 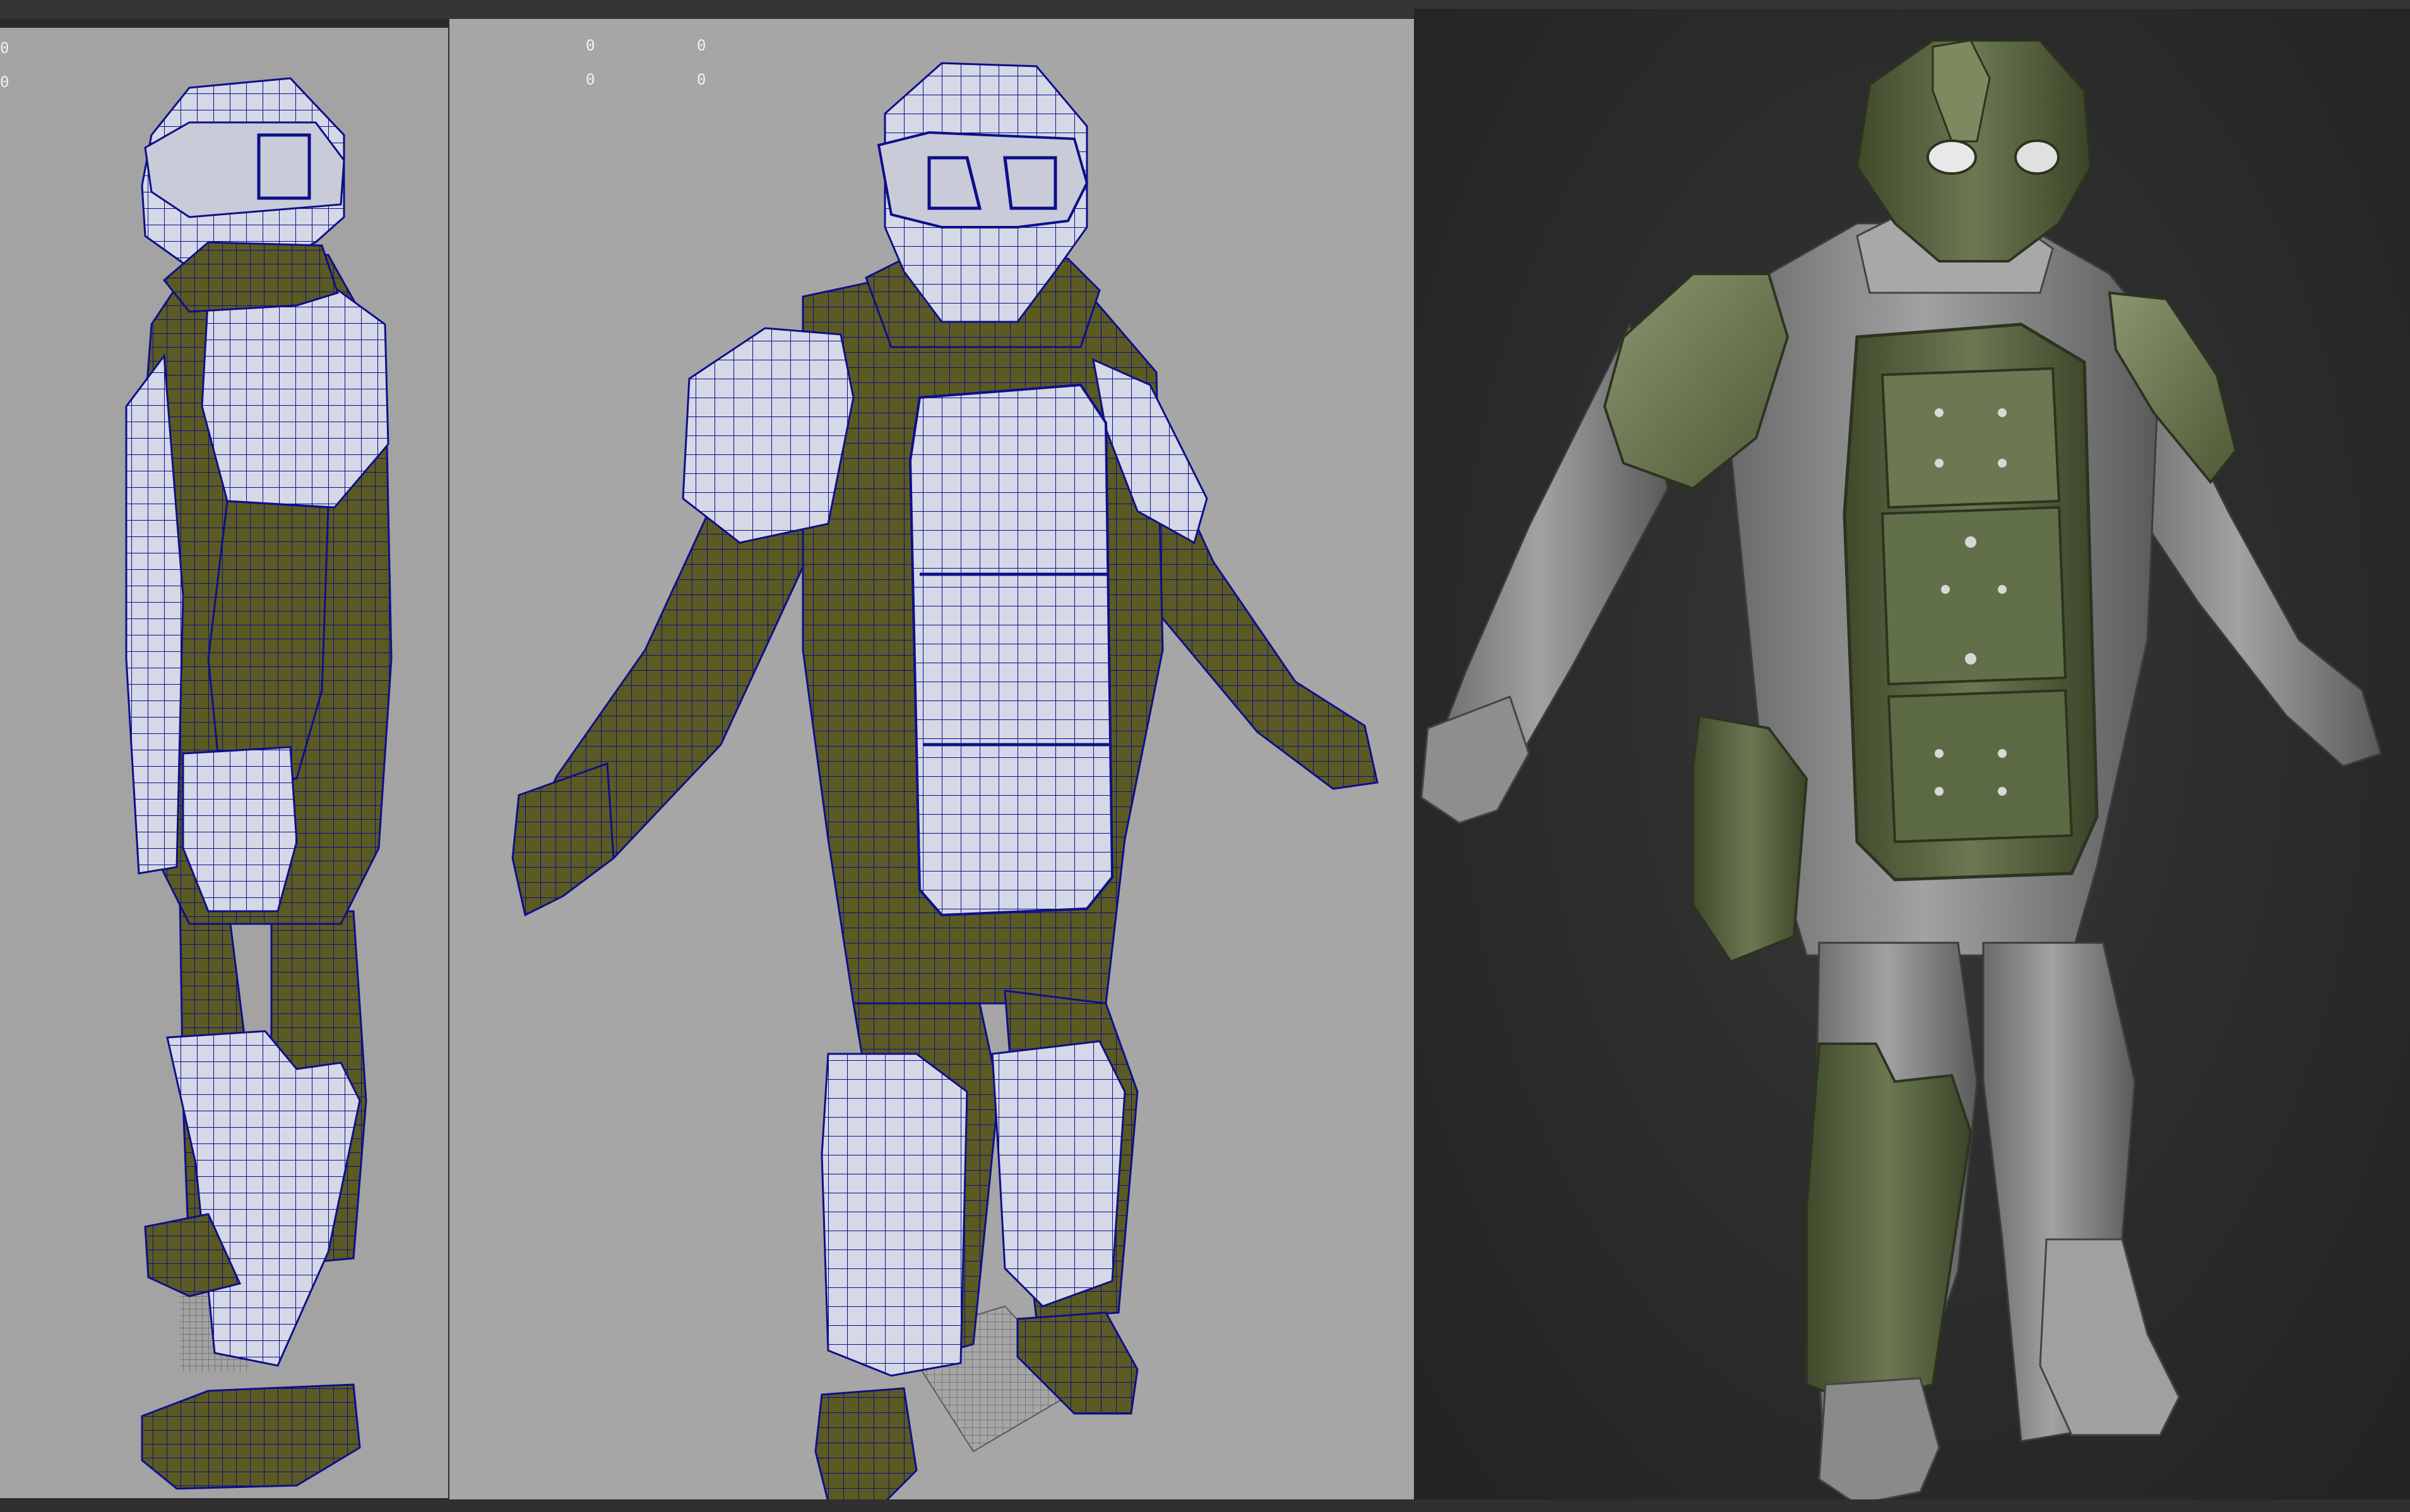 What do you see at coordinates (4, 82) in the screenshot?
I see `hud-value-2: 0` at bounding box center [4, 82].